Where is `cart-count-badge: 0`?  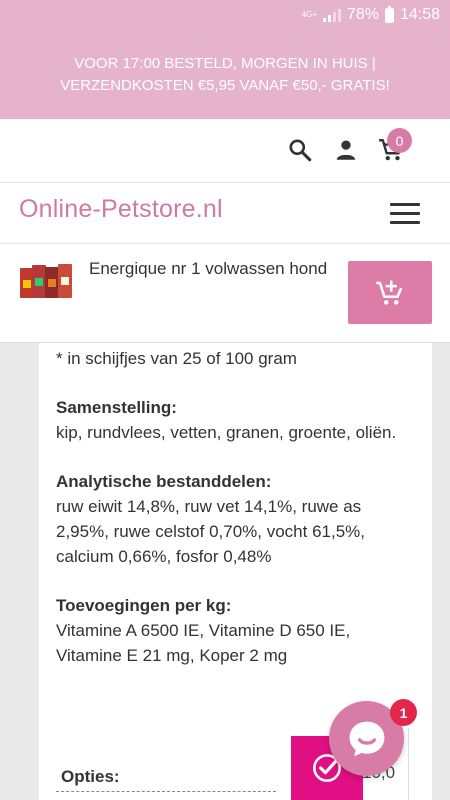 cart-count-badge: 0 is located at coordinates (399, 140).